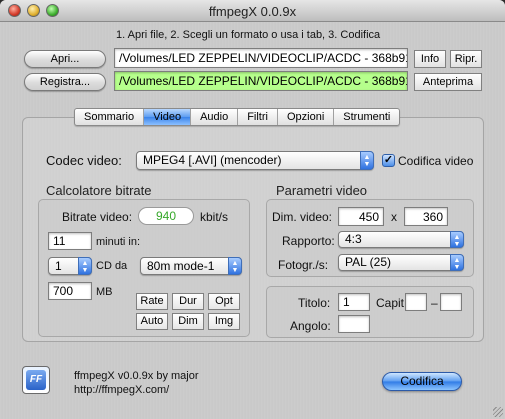 This screenshot has width=505, height=419. Describe the element at coordinates (152, 301) in the screenshot. I see `rate-button: Rate` at that location.